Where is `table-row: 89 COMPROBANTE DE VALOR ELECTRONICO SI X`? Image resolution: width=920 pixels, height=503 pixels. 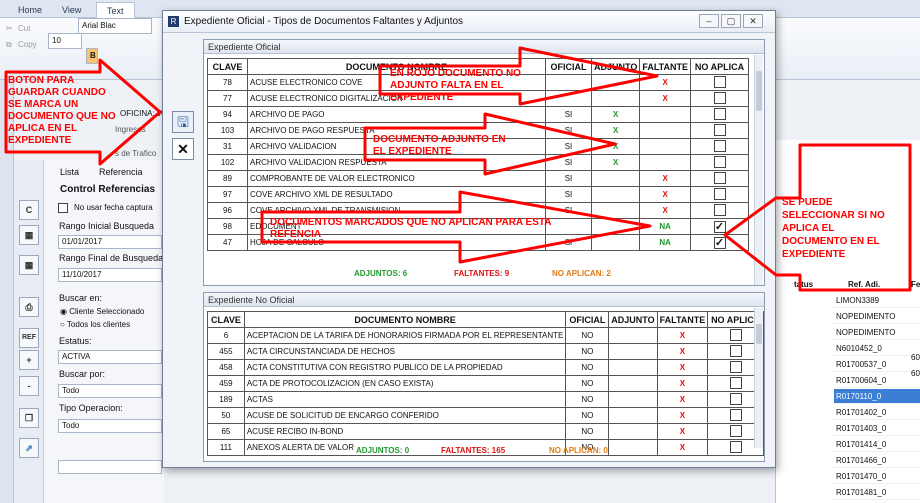 table-row: 89 COMPROBANTE DE VALOR ELECTRONICO SI X is located at coordinates (478, 178).